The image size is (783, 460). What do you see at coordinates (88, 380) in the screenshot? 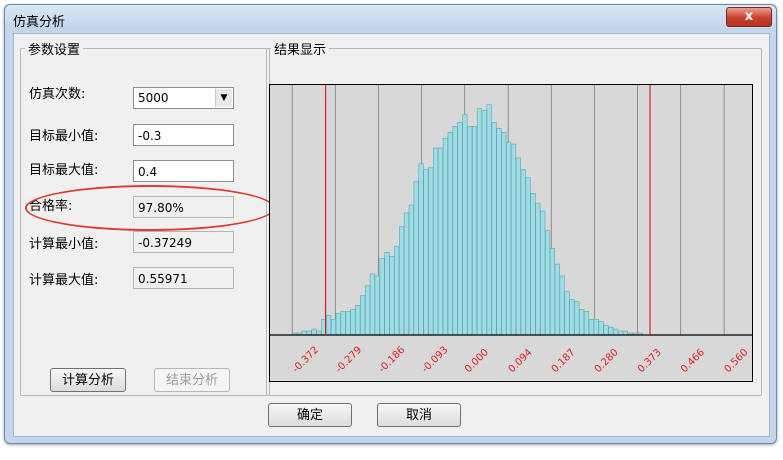
I see `calc-analysis-button: 计算分析` at bounding box center [88, 380].